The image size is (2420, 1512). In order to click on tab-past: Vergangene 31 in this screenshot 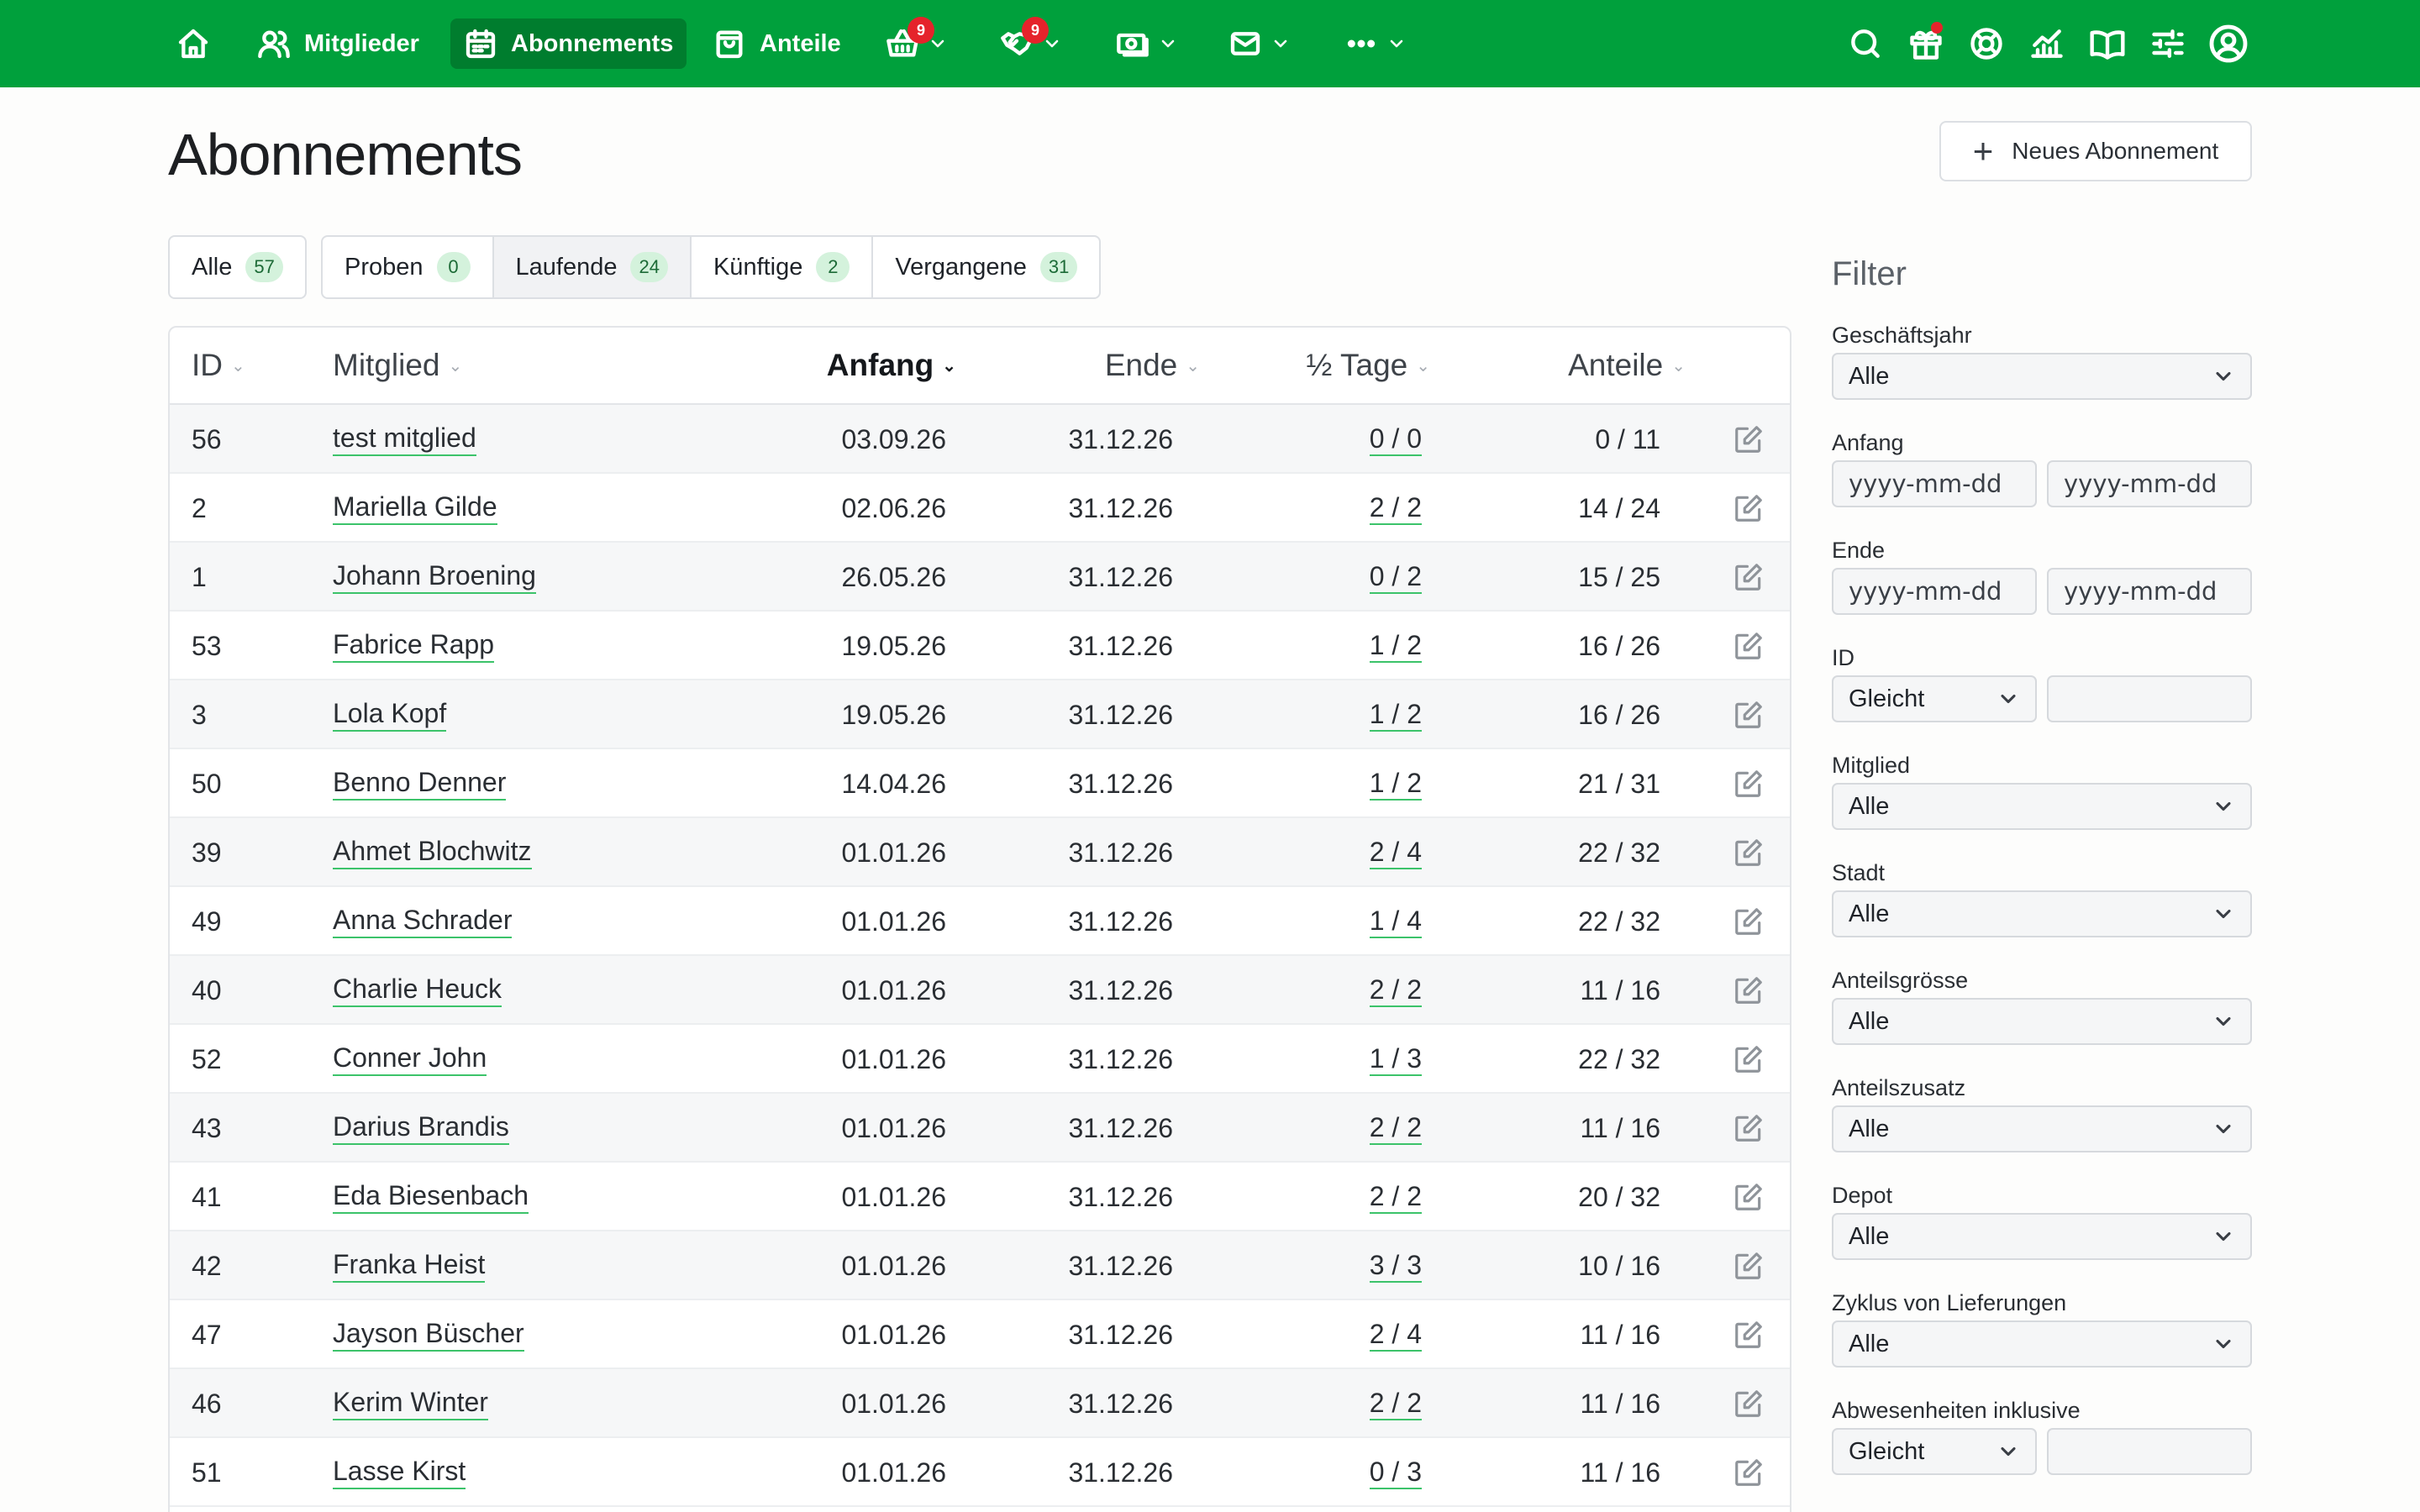, I will do `click(988, 267)`.